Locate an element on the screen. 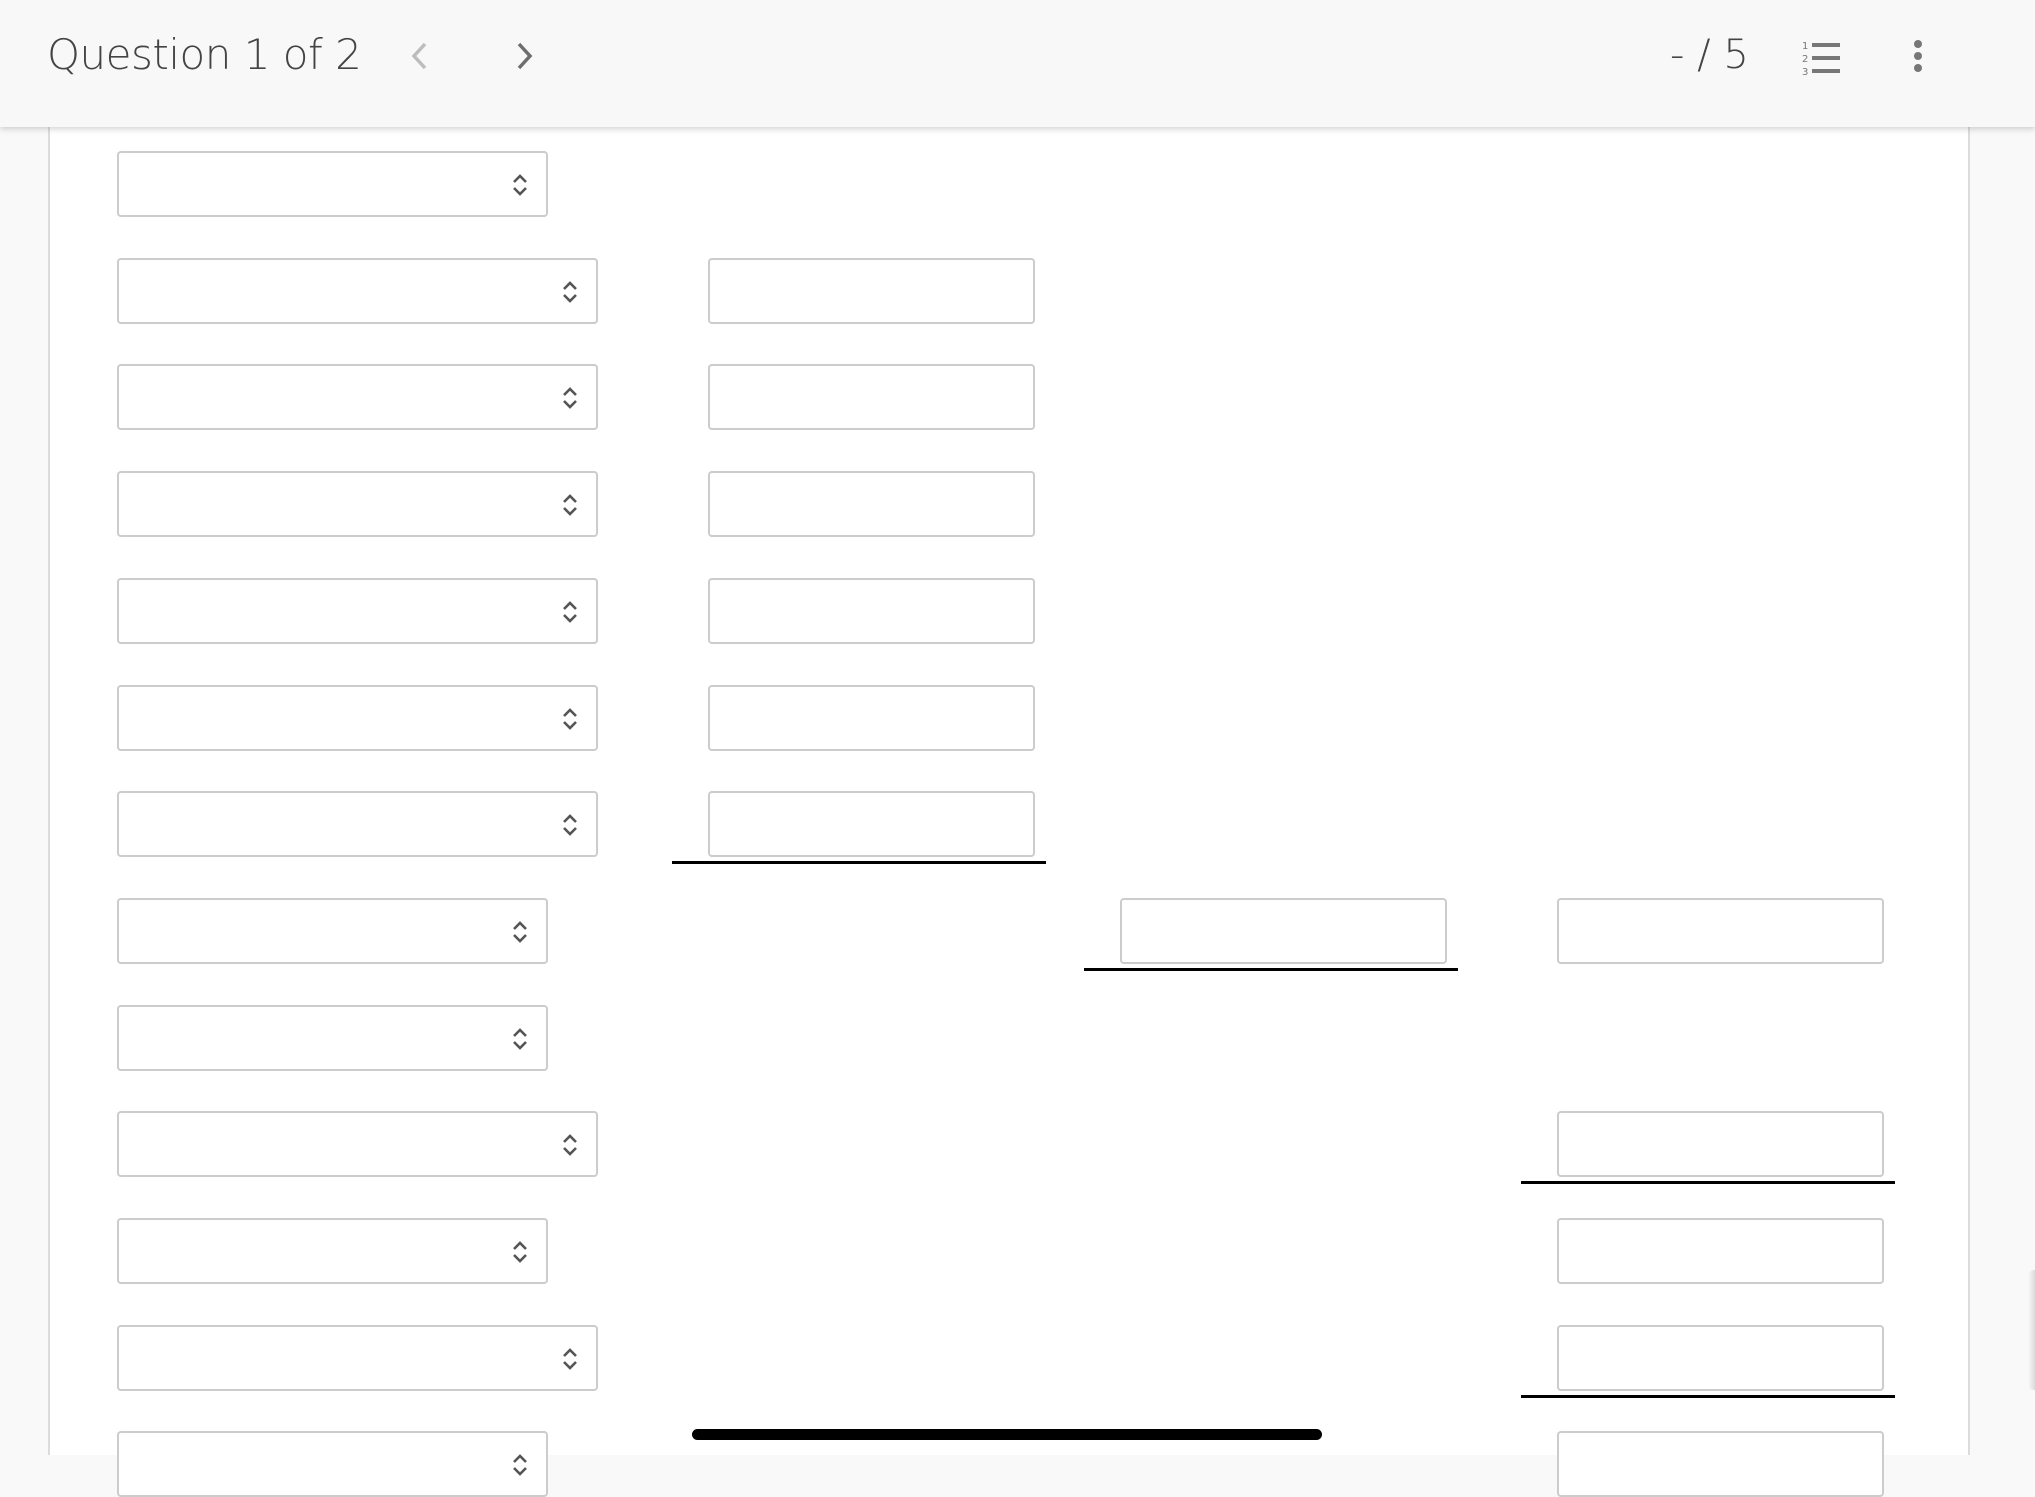  more-options-button is located at coordinates (1918, 56).